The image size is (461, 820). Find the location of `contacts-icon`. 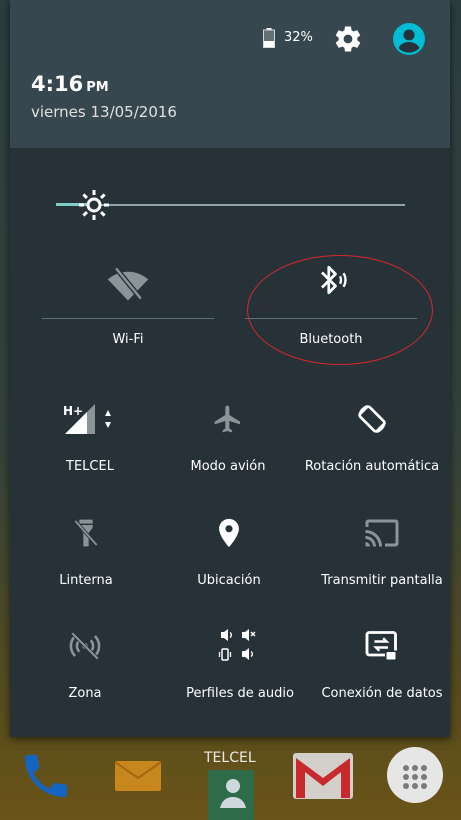

contacts-icon is located at coordinates (231, 795).